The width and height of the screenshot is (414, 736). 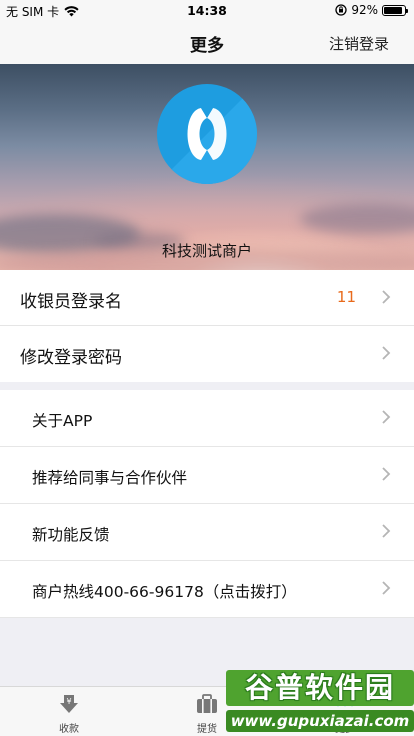 I want to click on briefcase-icon, so click(x=207, y=703).